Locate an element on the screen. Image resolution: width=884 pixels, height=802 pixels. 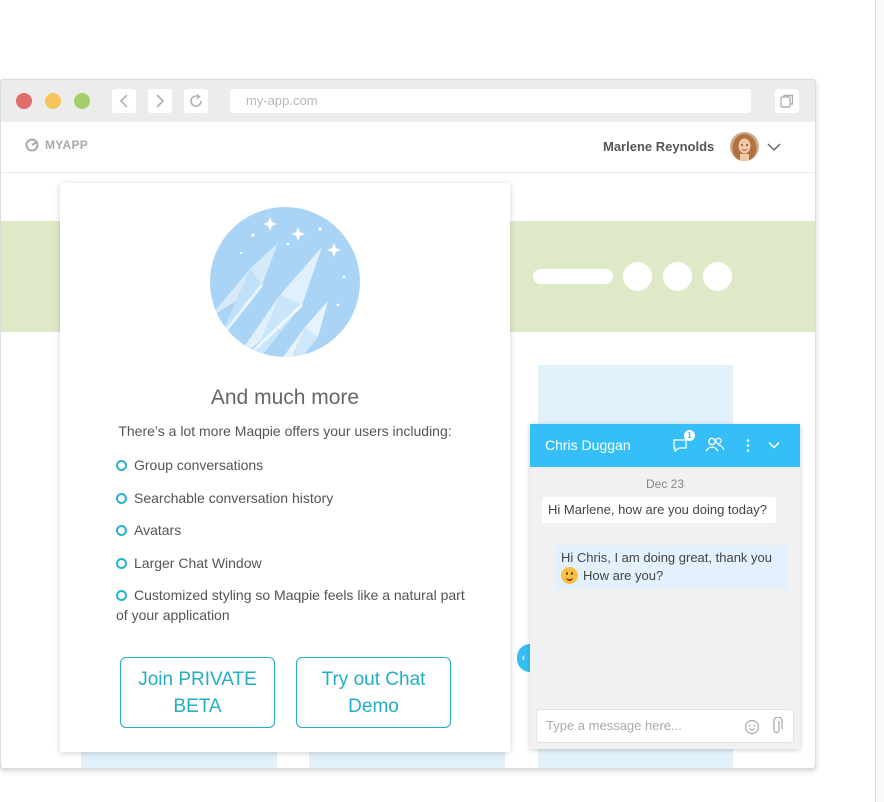
chat-date-separator: Dec 23 is located at coordinates (665, 484).